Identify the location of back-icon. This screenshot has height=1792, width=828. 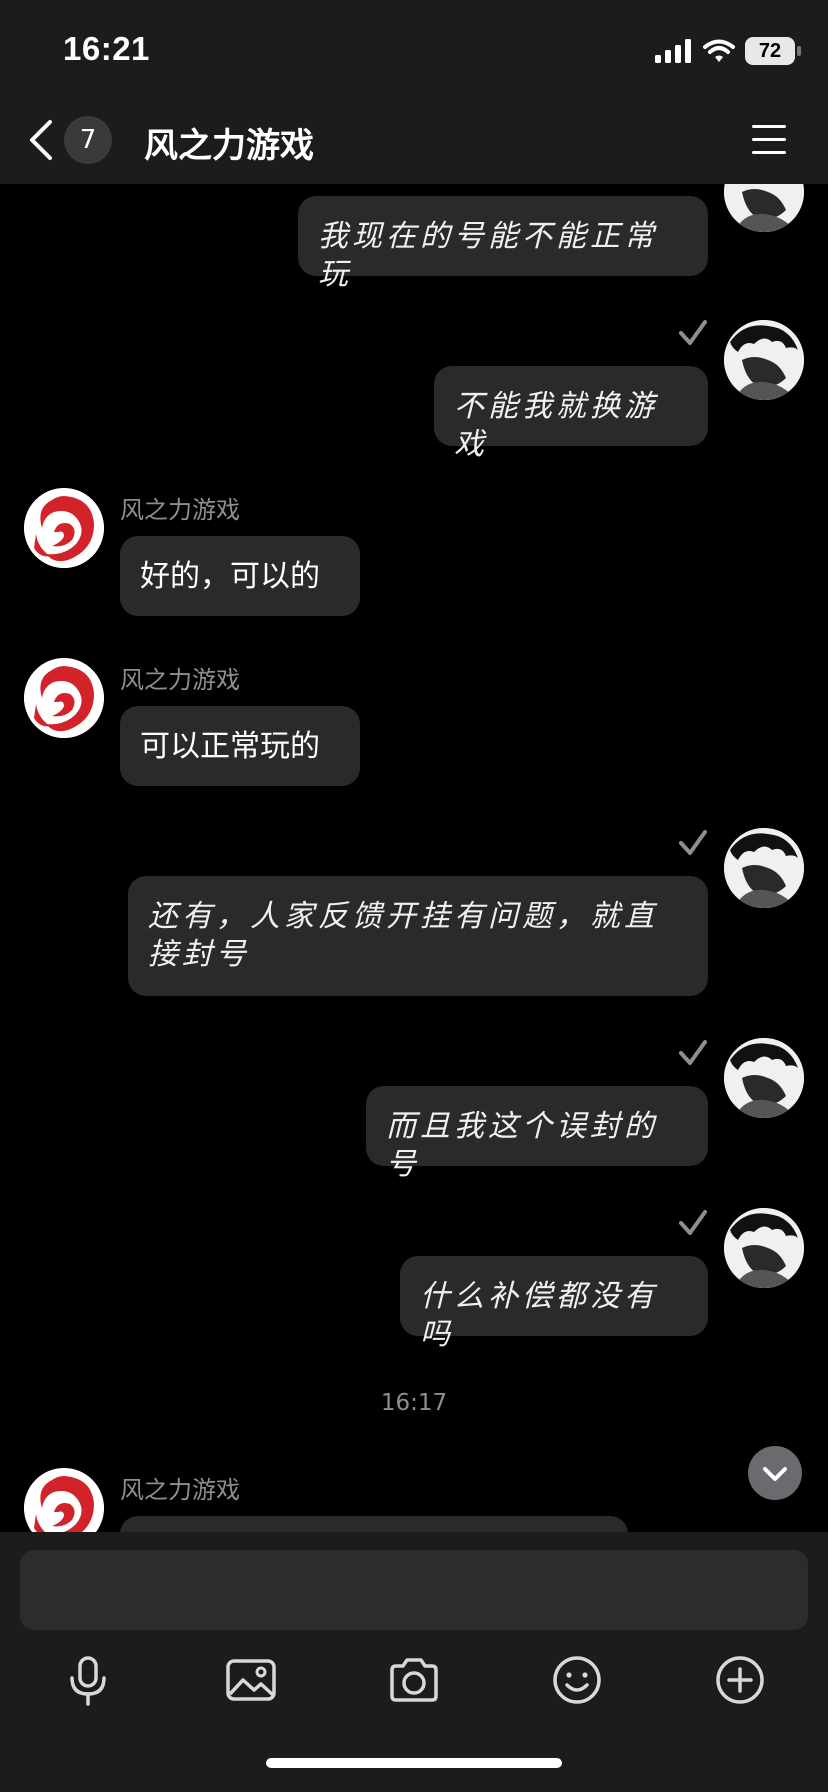
(42, 140).